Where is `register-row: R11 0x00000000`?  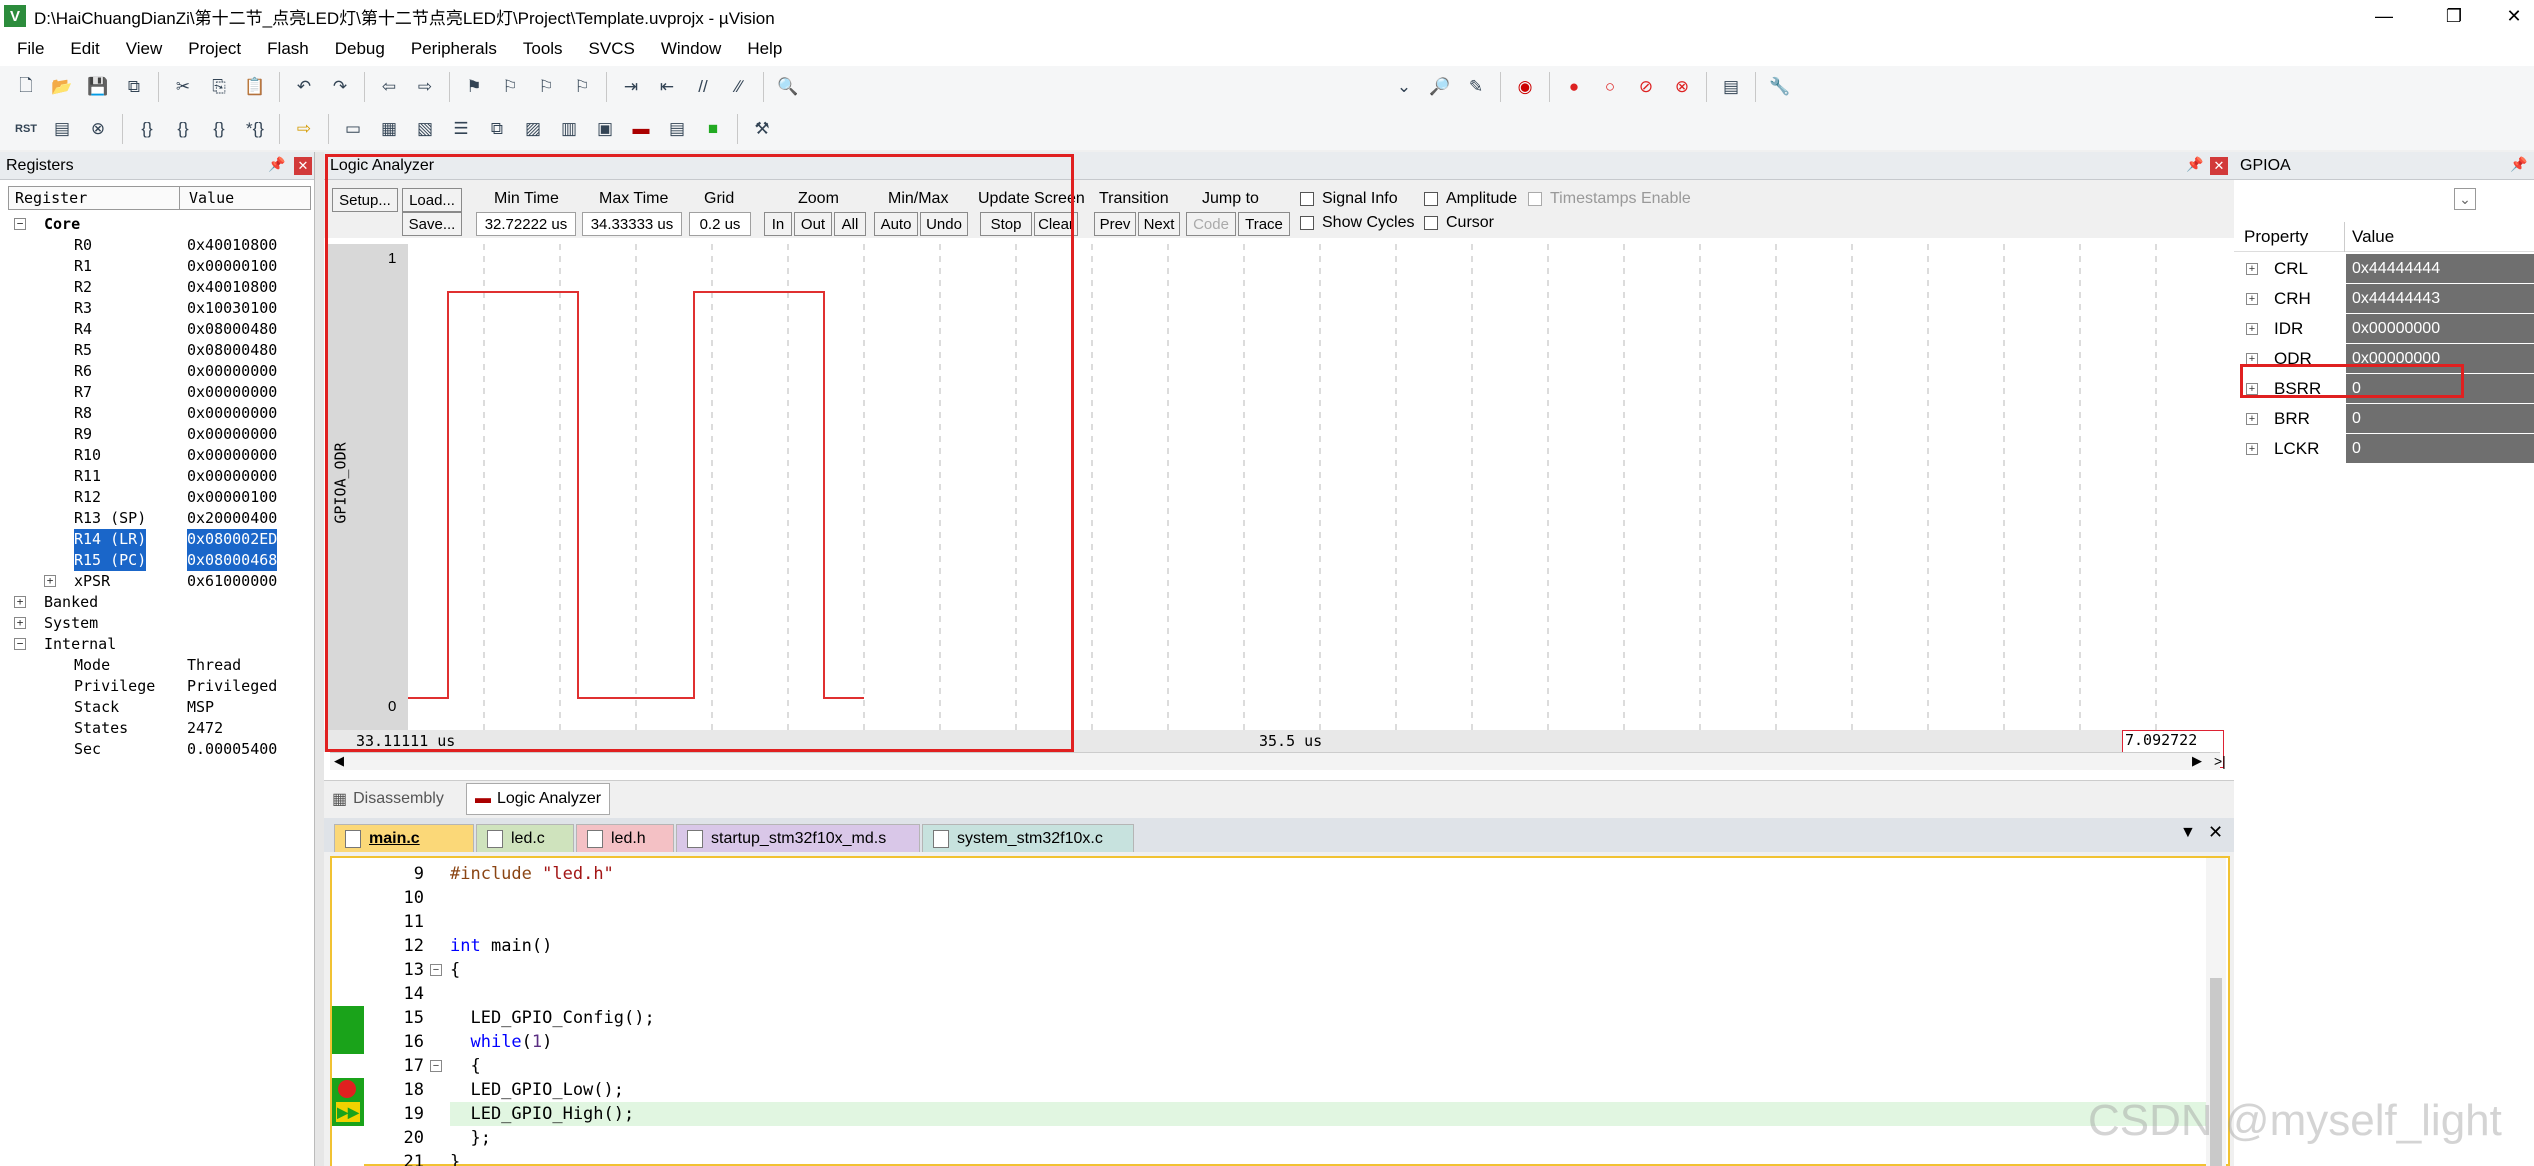
register-row: R11 0x00000000 is located at coordinates (157, 476).